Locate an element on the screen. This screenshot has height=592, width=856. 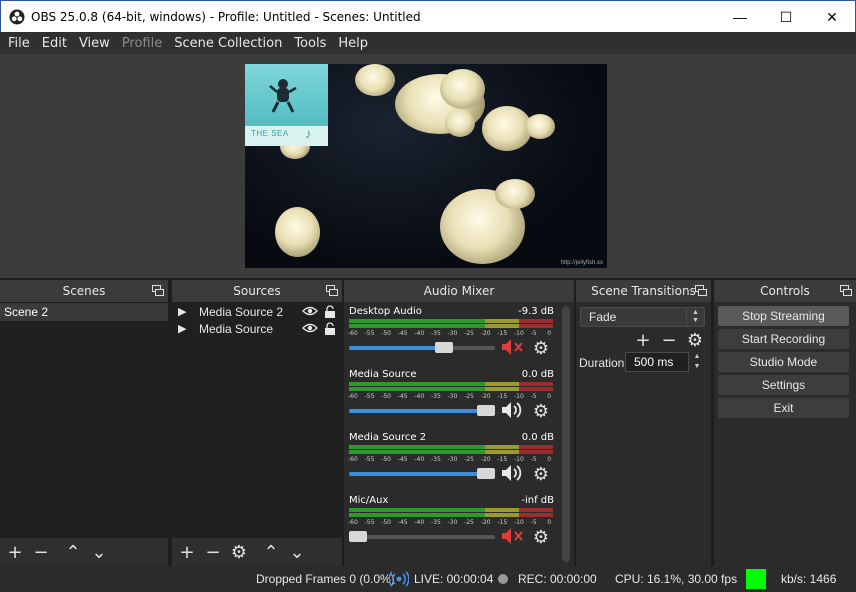
thumbnail-caption: THE SEA is located at coordinates (270, 133).